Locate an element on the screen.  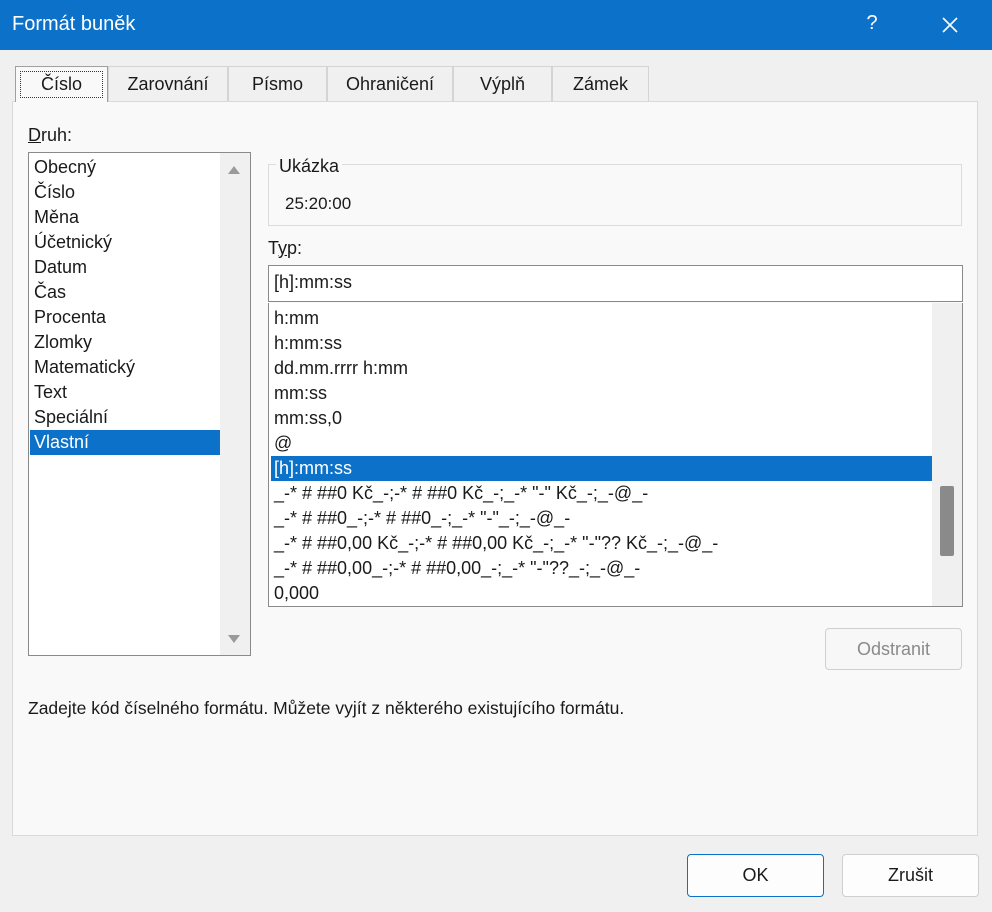
delete-button: Odstranit is located at coordinates (893, 649).